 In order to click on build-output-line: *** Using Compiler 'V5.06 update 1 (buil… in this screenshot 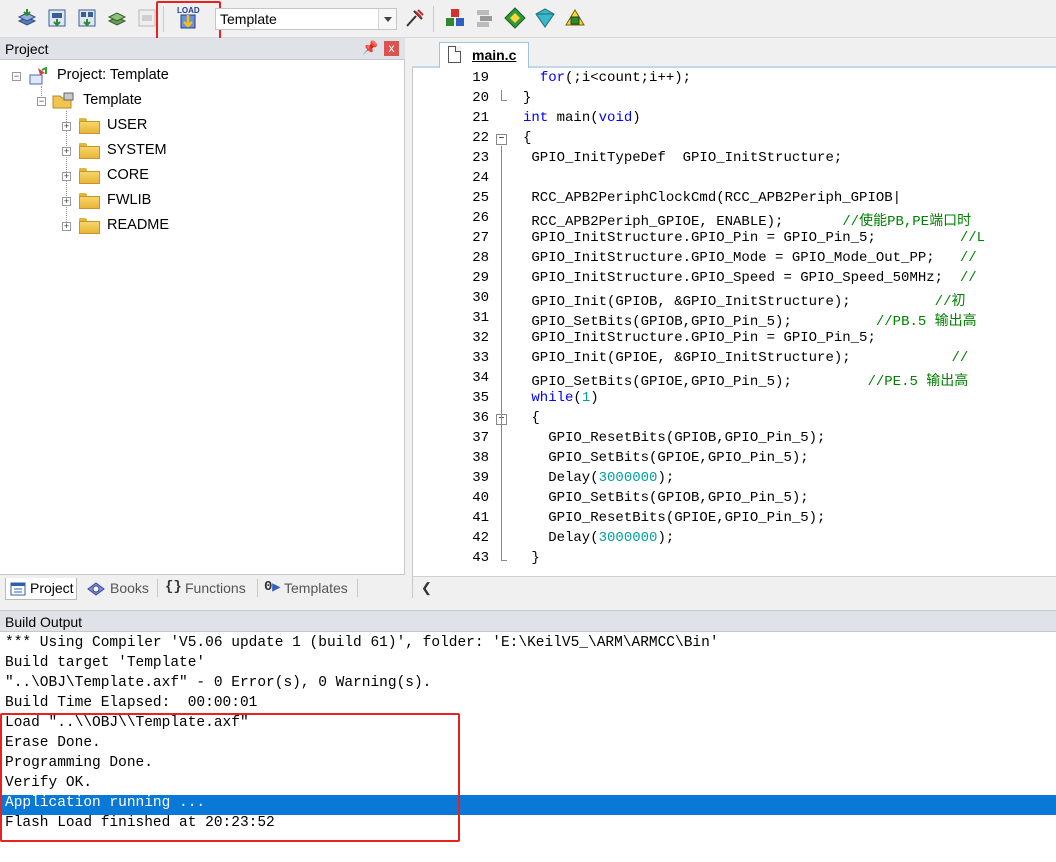, I will do `click(528, 645)`.